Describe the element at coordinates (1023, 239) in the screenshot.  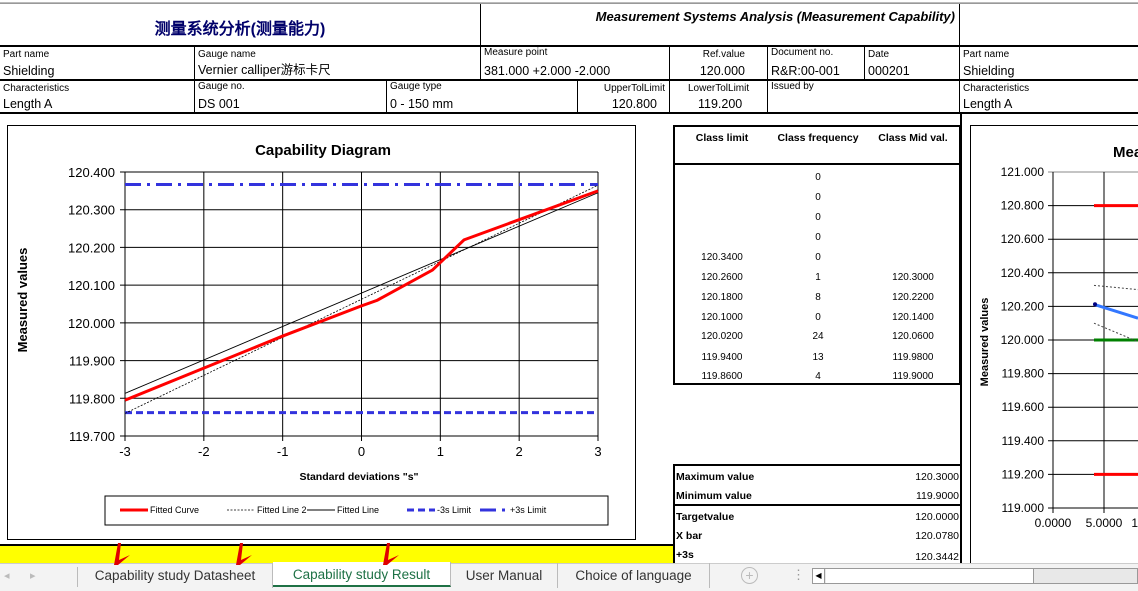
I see `y-tick-label: 120.600` at that location.